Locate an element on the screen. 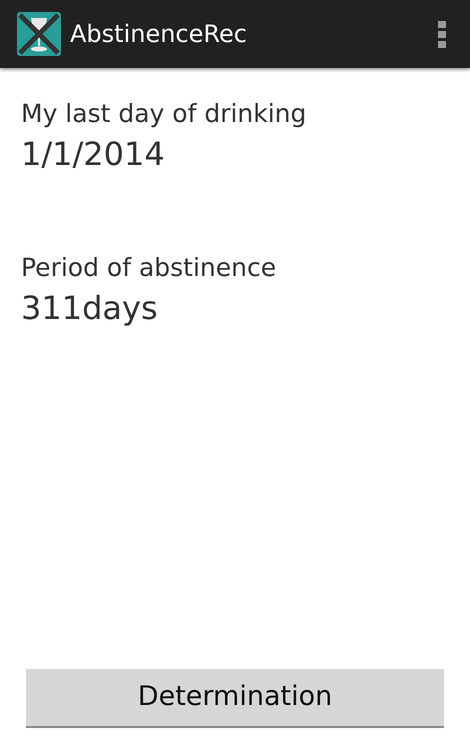 Image resolution: width=470 pixels, height=753 pixels. field-value: 1/1/2014 is located at coordinates (93, 154).